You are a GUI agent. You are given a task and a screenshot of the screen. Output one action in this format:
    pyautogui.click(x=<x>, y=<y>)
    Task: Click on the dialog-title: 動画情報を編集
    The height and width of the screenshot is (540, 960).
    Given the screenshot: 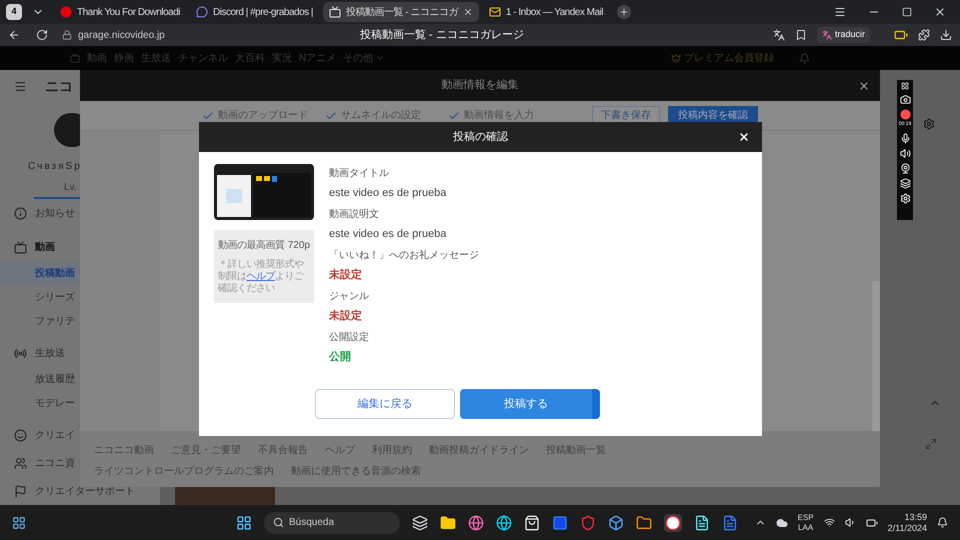 What is the action you would take?
    pyautogui.click(x=480, y=86)
    